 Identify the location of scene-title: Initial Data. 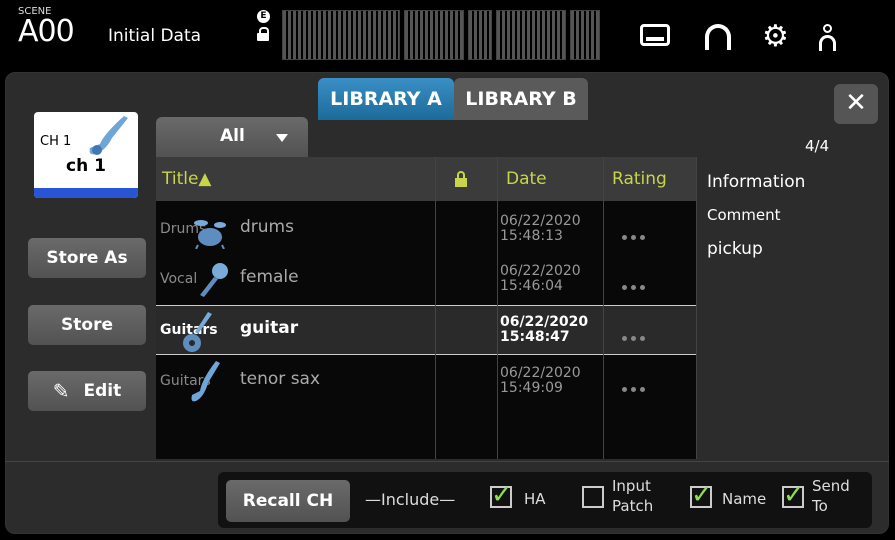
(154, 36).